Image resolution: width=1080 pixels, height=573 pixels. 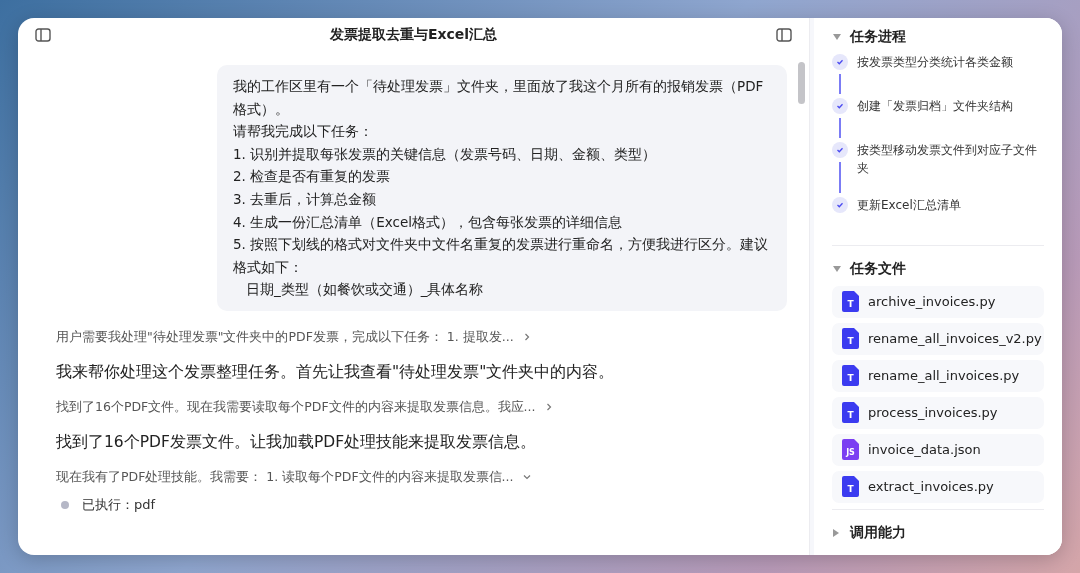 I want to click on step-label: 已执行：pdf, so click(x=119, y=504).